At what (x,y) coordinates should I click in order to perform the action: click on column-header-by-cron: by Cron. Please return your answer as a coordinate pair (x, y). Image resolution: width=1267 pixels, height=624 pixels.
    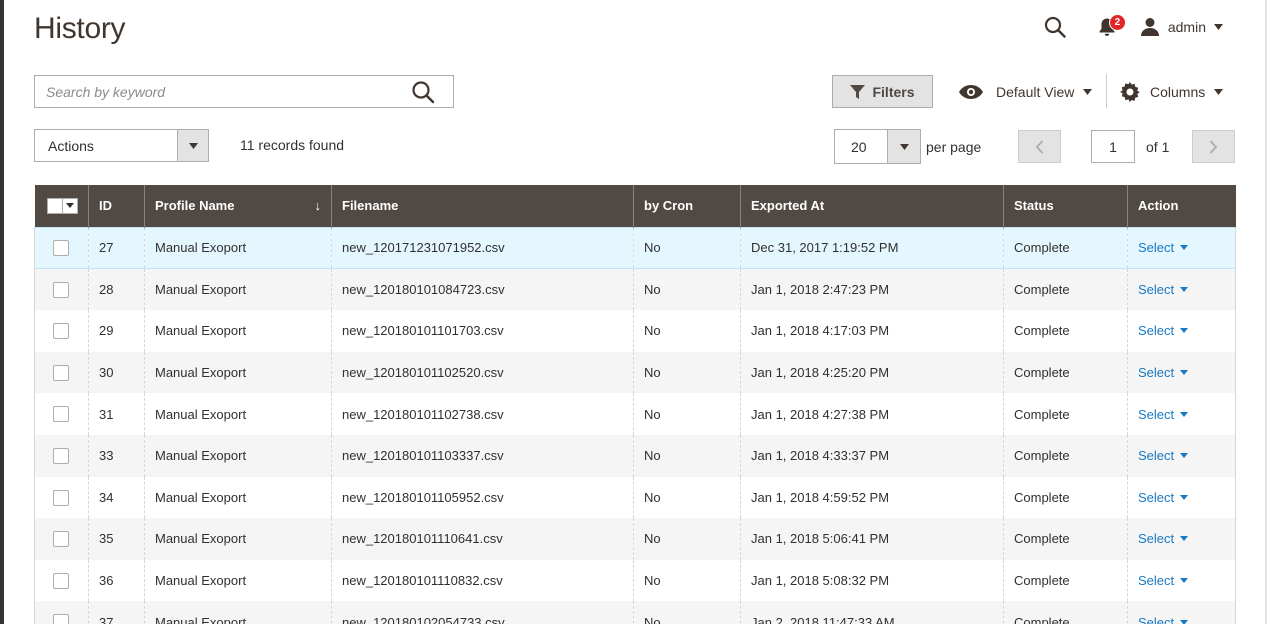
    Looking at the image, I should click on (687, 206).